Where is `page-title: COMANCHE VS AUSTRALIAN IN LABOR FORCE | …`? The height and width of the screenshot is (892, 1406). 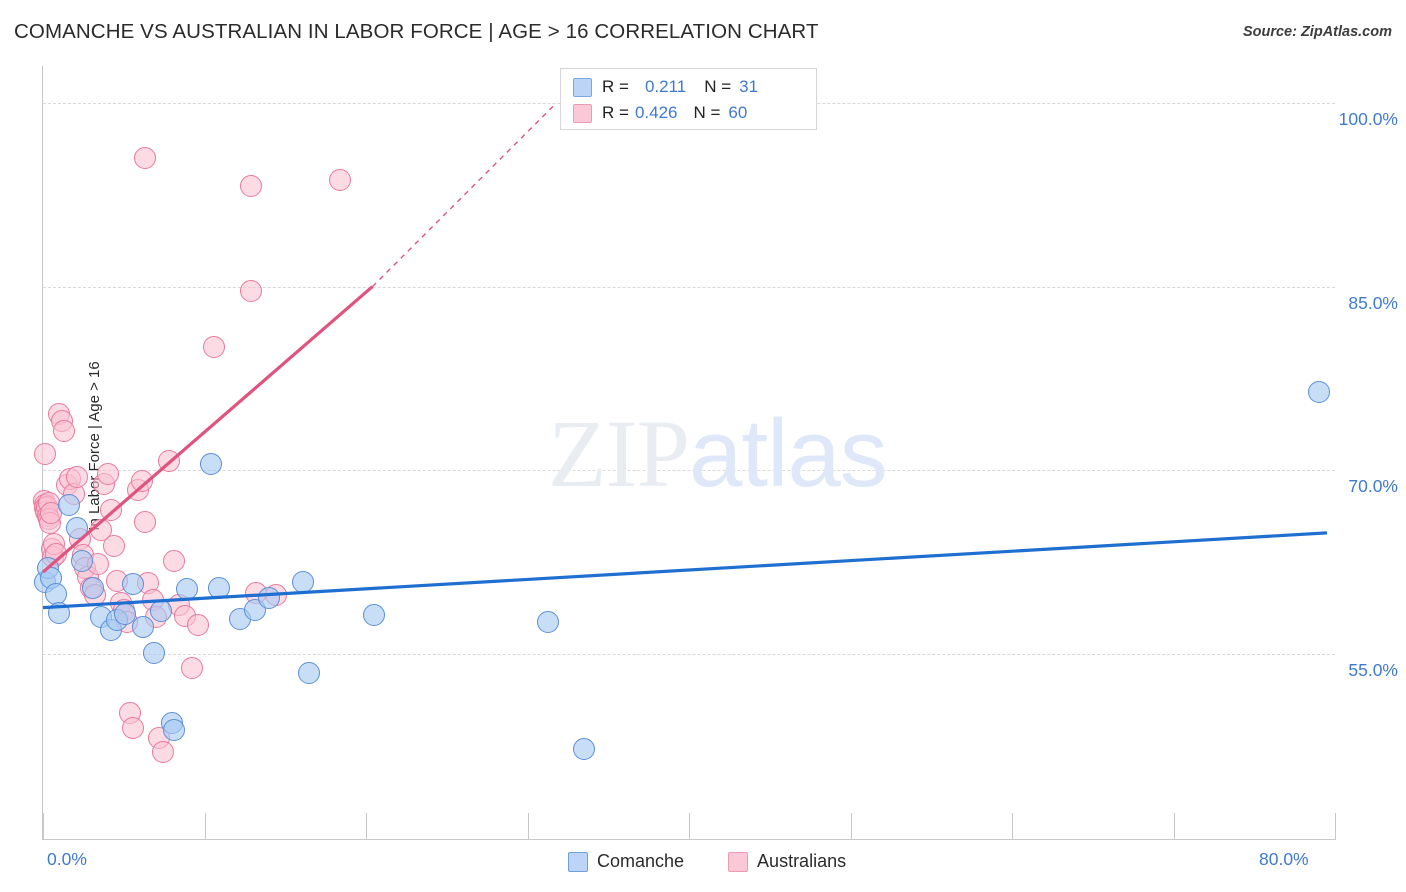
page-title: COMANCHE VS AUSTRALIAN IN LABOR FORCE | … is located at coordinates (416, 31).